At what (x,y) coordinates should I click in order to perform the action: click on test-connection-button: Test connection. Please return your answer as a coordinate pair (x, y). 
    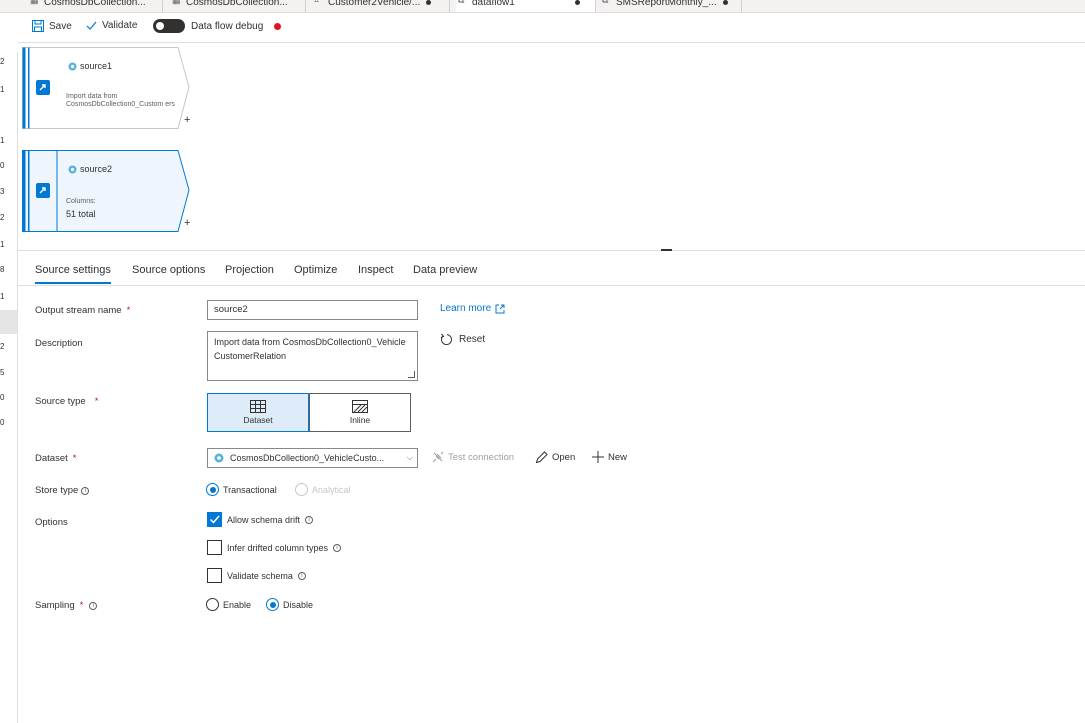
    Looking at the image, I should click on (473, 457).